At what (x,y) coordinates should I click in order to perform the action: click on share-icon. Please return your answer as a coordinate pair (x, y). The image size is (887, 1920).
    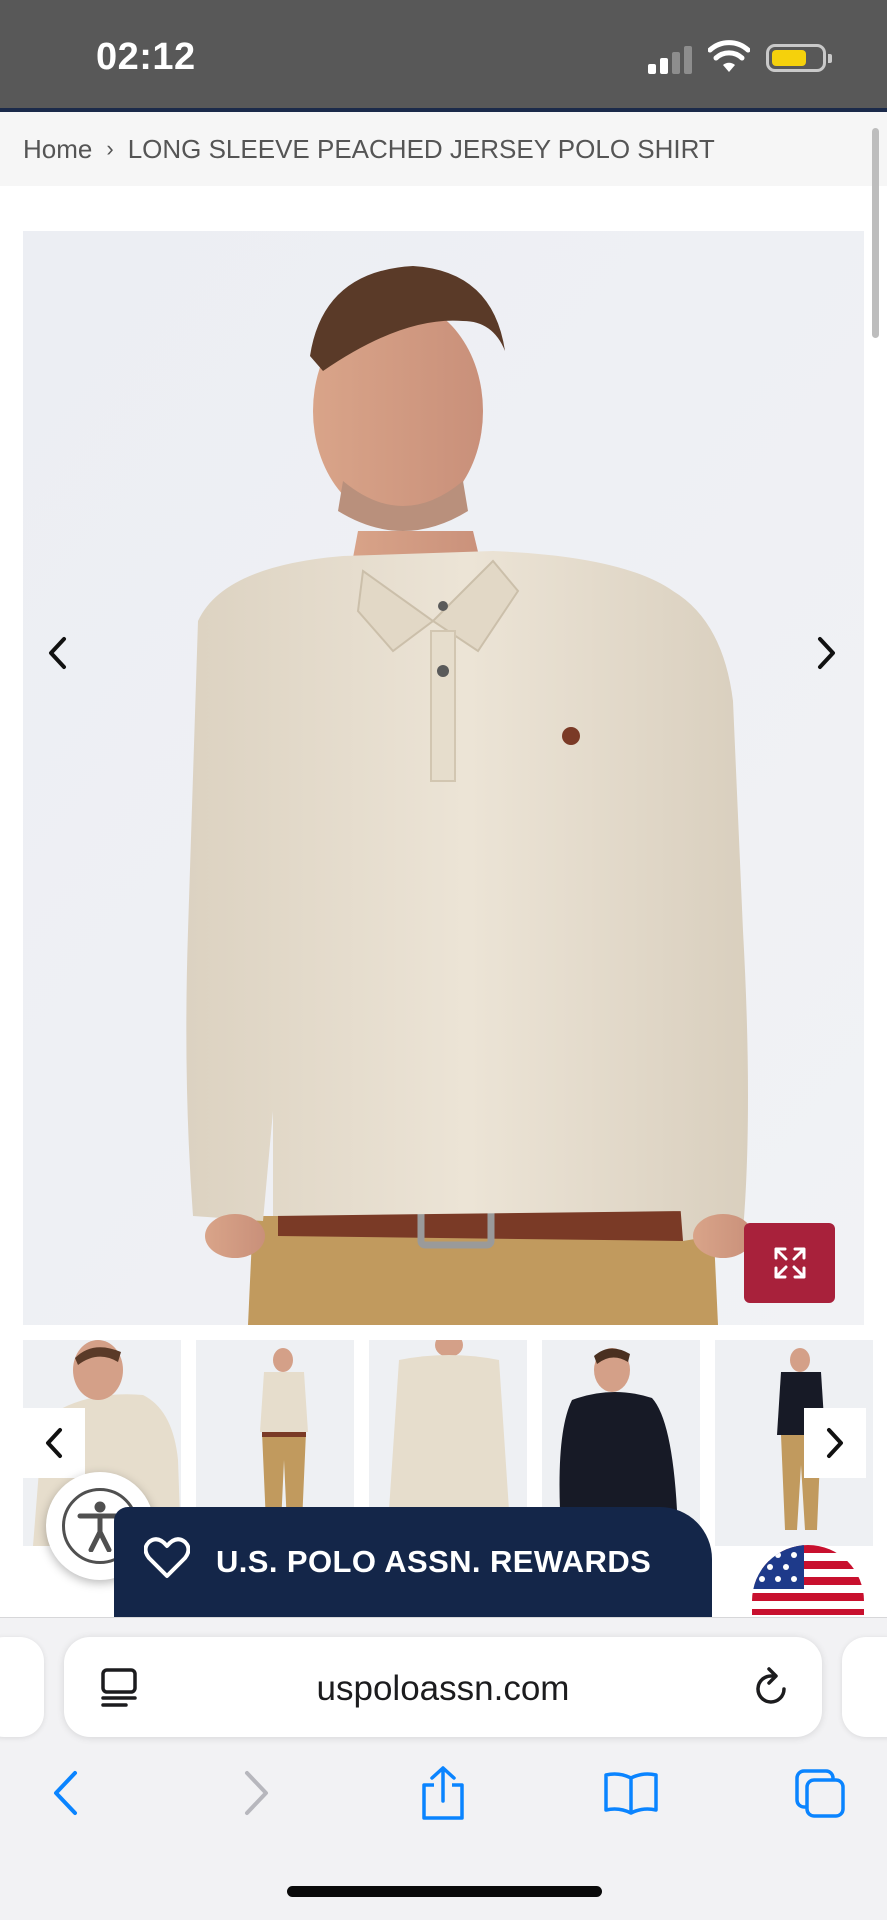
    Looking at the image, I should click on (443, 1793).